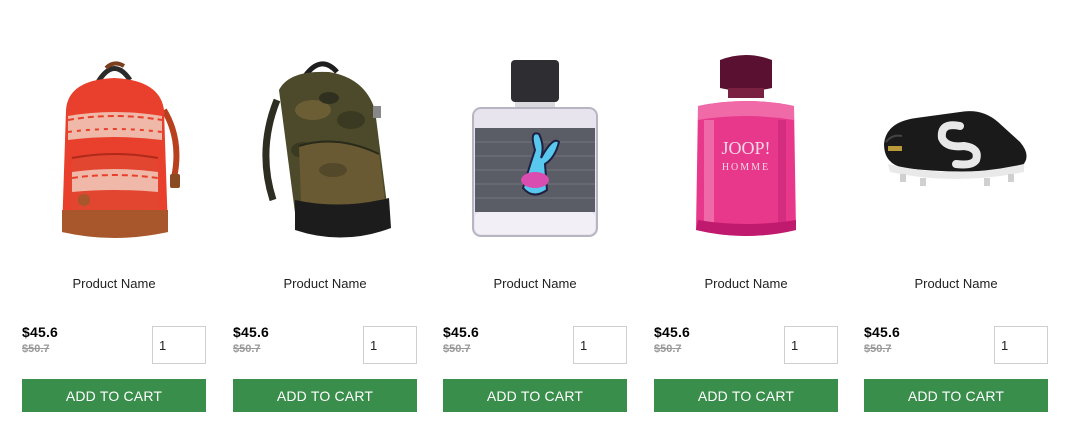  I want to click on product-image-joop-perfume: JOOP! HOMME, so click(746, 150).